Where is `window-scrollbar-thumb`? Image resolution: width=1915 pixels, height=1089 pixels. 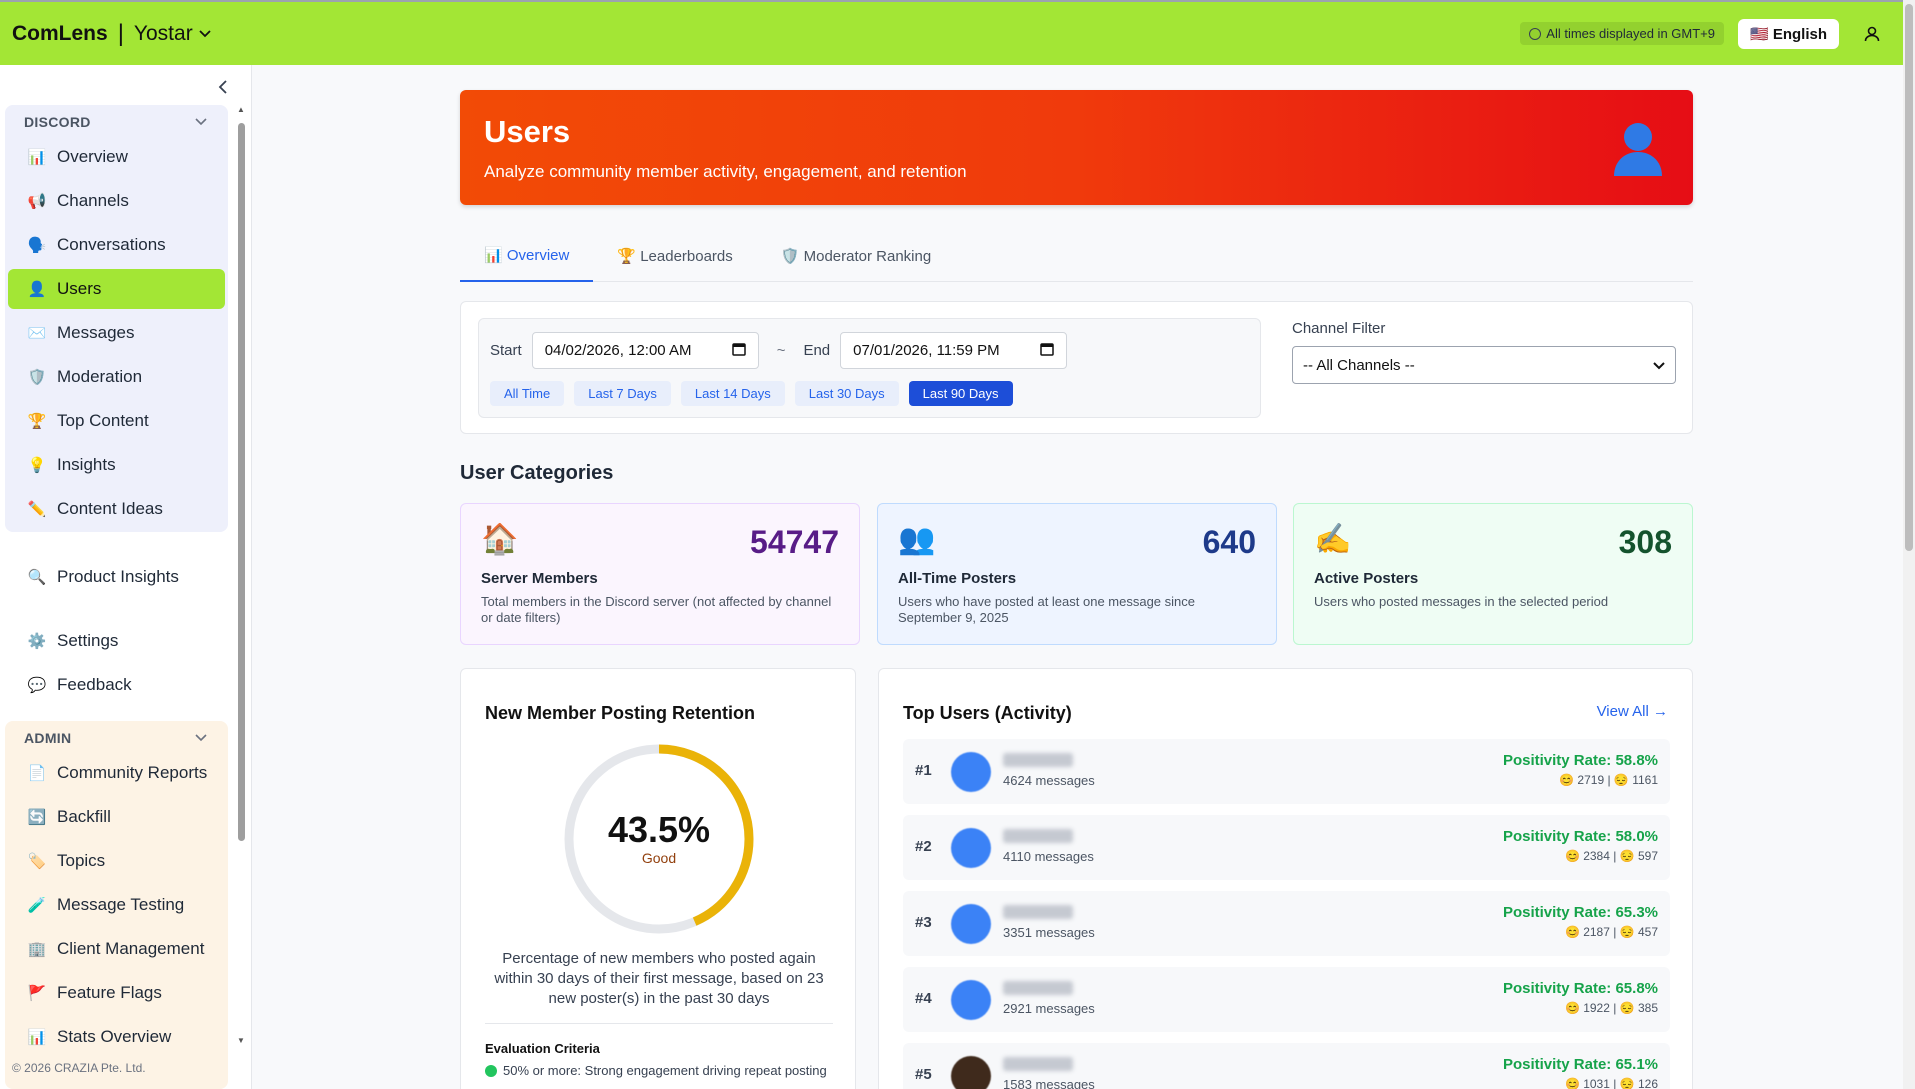 window-scrollbar-thumb is located at coordinates (1909, 277).